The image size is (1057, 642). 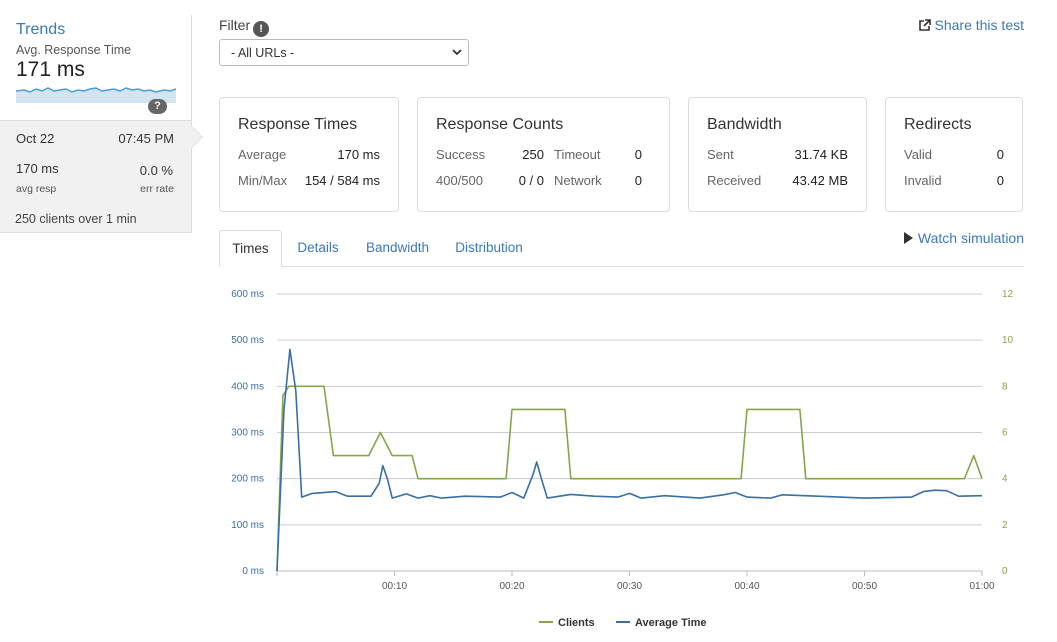 I want to click on y-right-tick-label: 12, so click(x=1008, y=294).